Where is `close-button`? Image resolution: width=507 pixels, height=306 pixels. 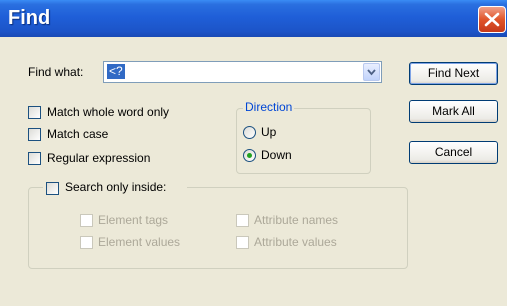 close-button is located at coordinates (492, 19).